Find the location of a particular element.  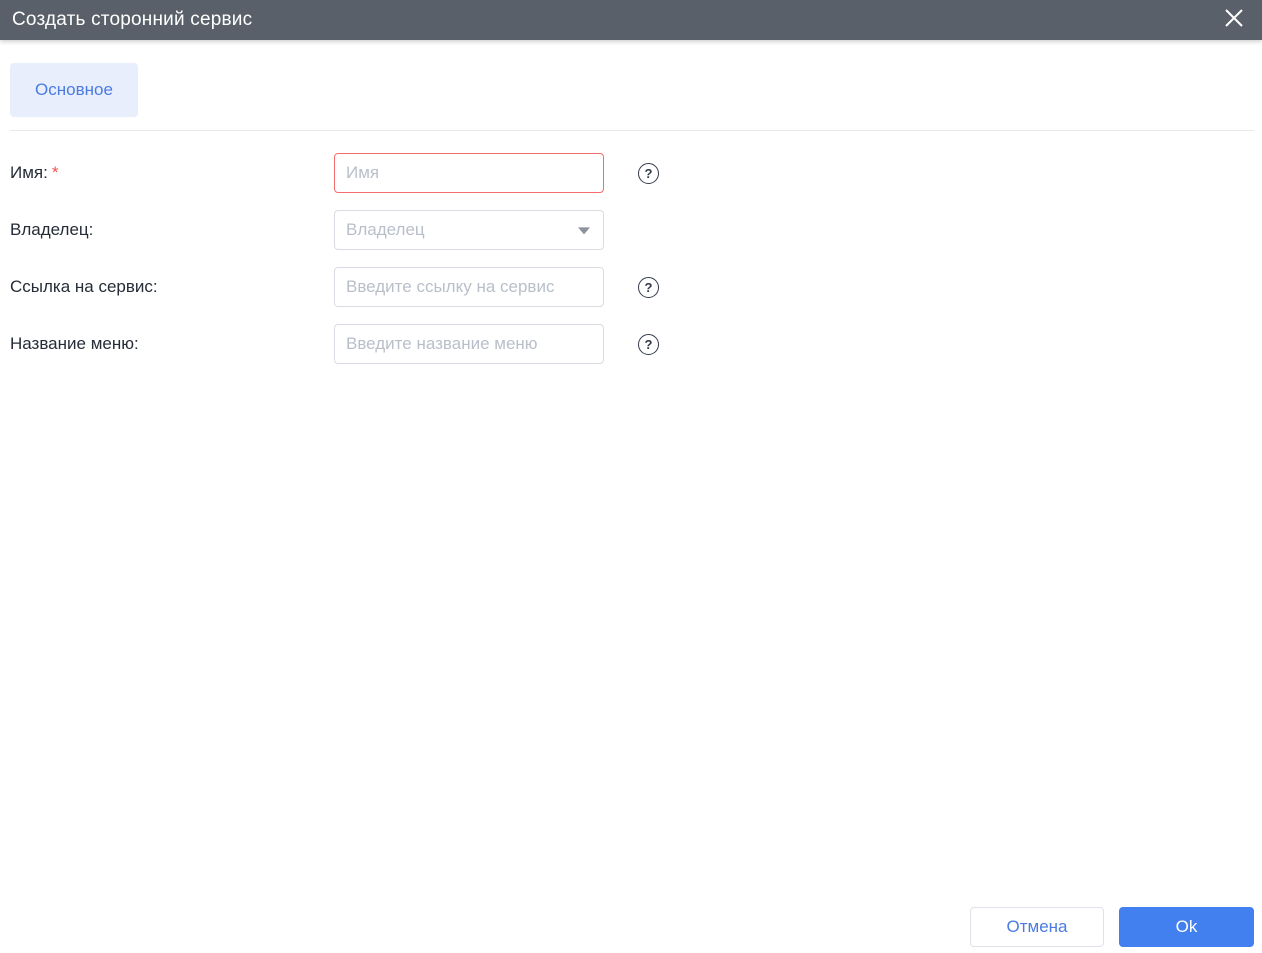

name-input is located at coordinates (469, 173).